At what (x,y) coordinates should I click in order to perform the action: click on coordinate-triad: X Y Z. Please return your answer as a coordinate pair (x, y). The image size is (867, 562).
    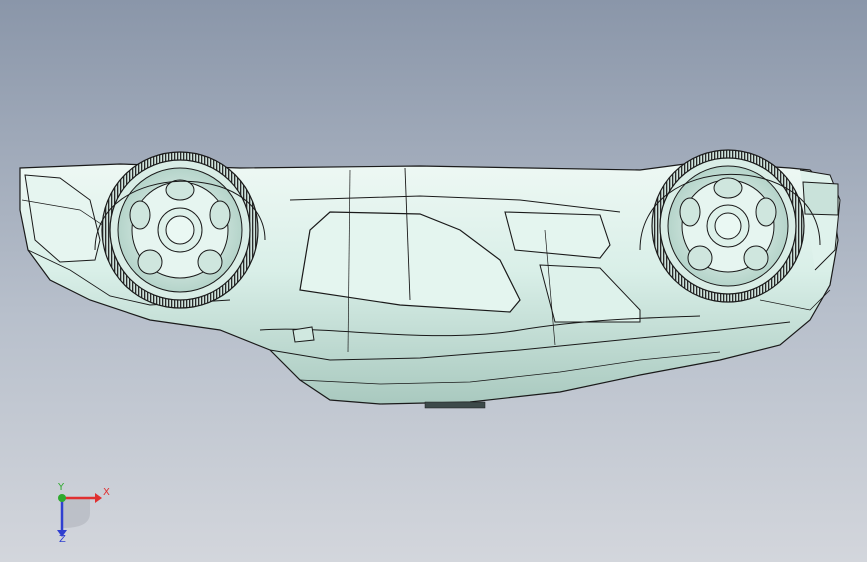
    Looking at the image, I should click on (80, 513).